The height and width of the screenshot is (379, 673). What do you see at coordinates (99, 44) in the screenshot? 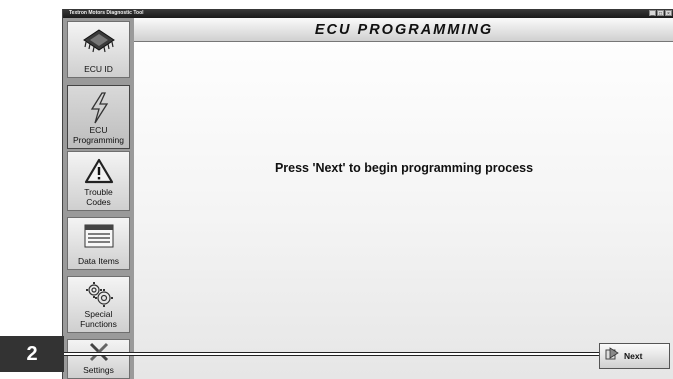
I see `chip-icon` at bounding box center [99, 44].